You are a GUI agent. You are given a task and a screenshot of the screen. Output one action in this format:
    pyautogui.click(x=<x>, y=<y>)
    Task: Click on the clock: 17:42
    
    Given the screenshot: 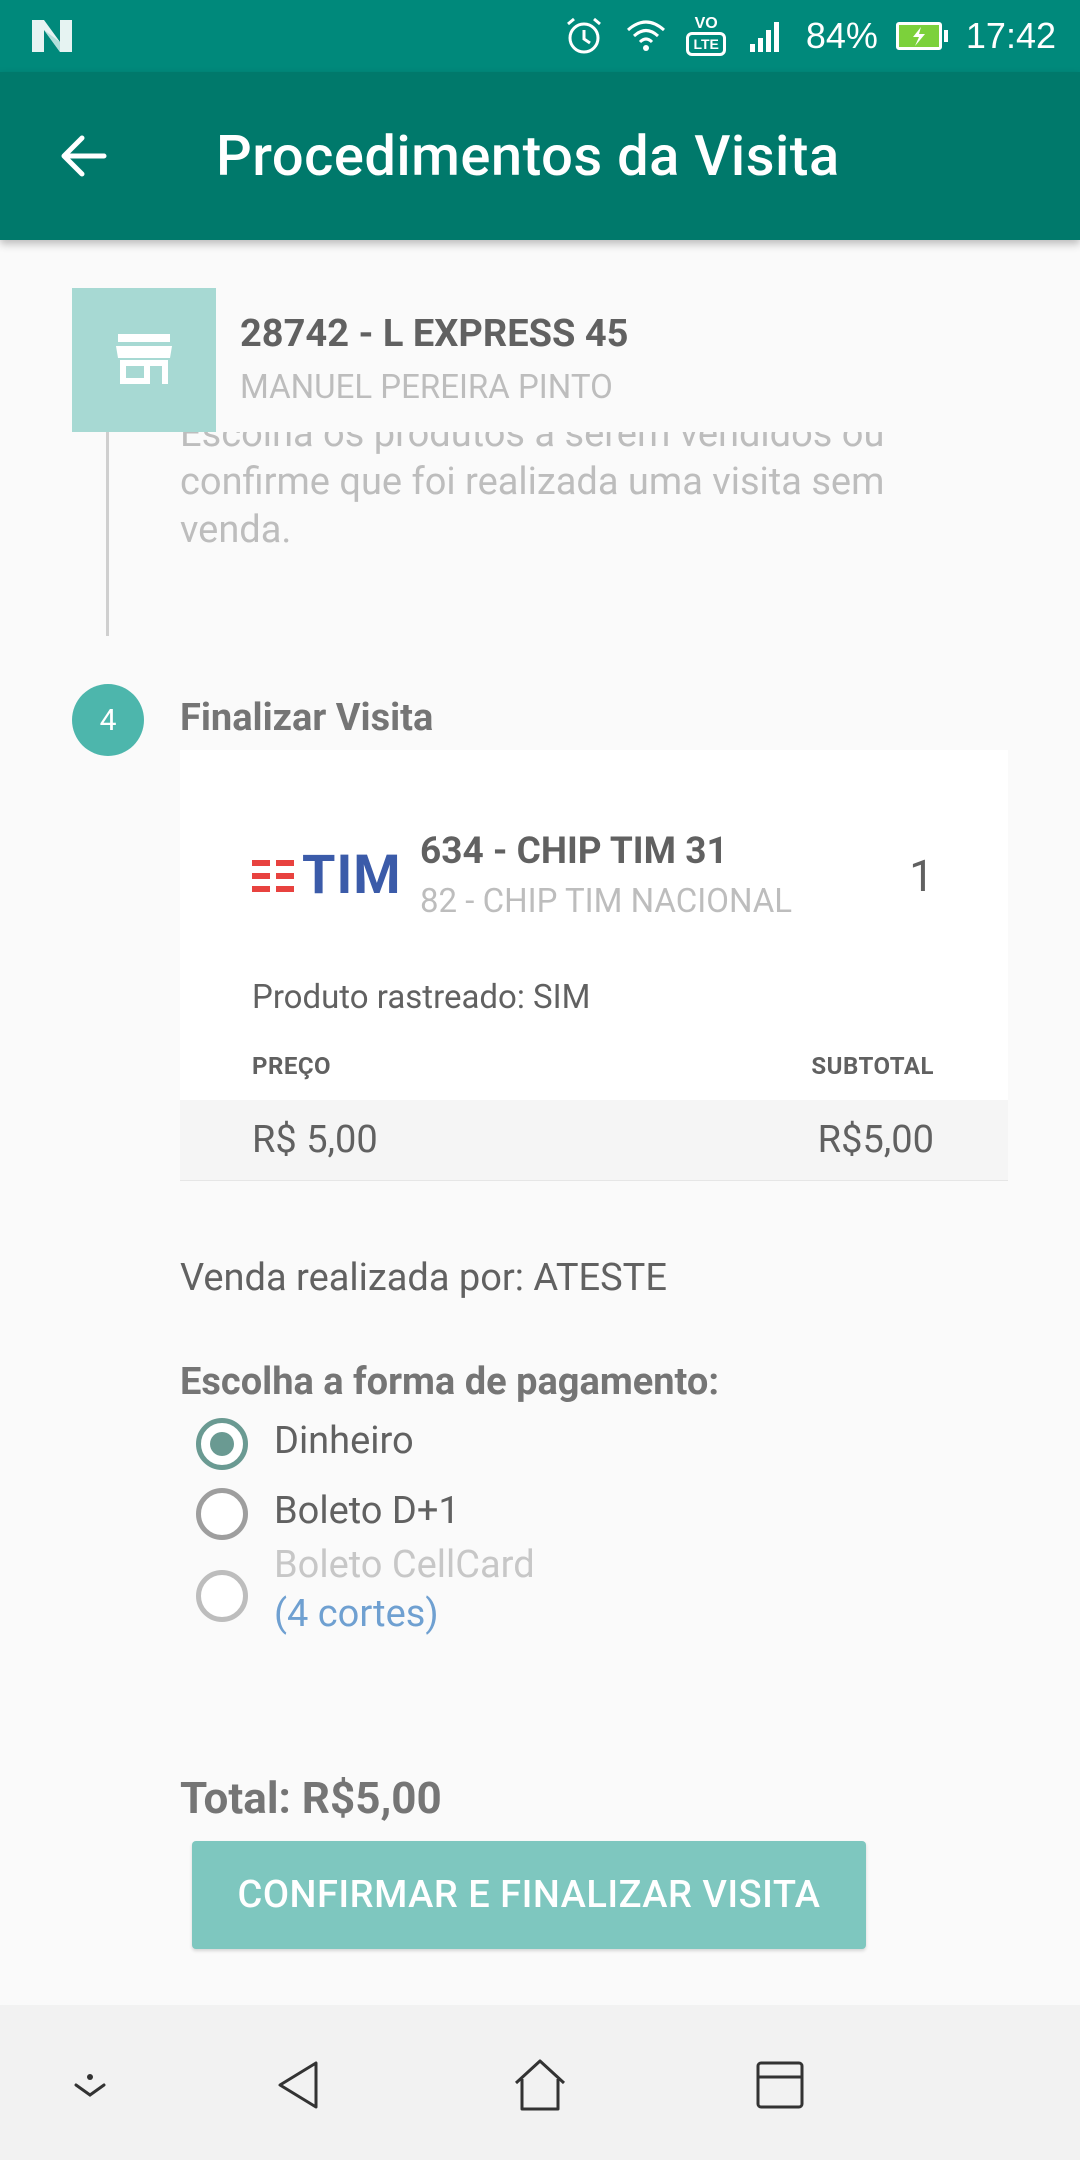 What is the action you would take?
    pyautogui.click(x=1010, y=35)
    